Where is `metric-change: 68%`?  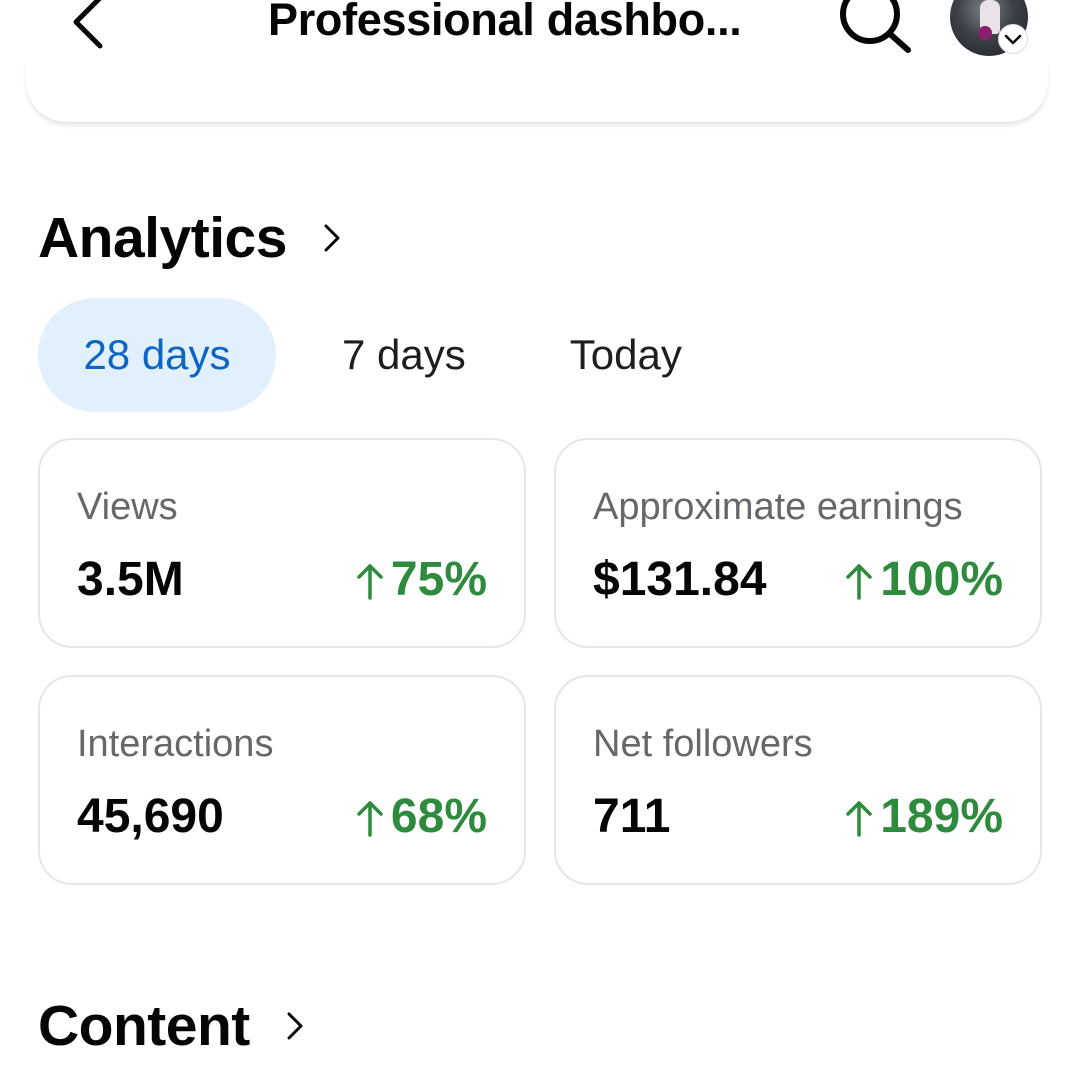
metric-change: 68% is located at coordinates (421, 816).